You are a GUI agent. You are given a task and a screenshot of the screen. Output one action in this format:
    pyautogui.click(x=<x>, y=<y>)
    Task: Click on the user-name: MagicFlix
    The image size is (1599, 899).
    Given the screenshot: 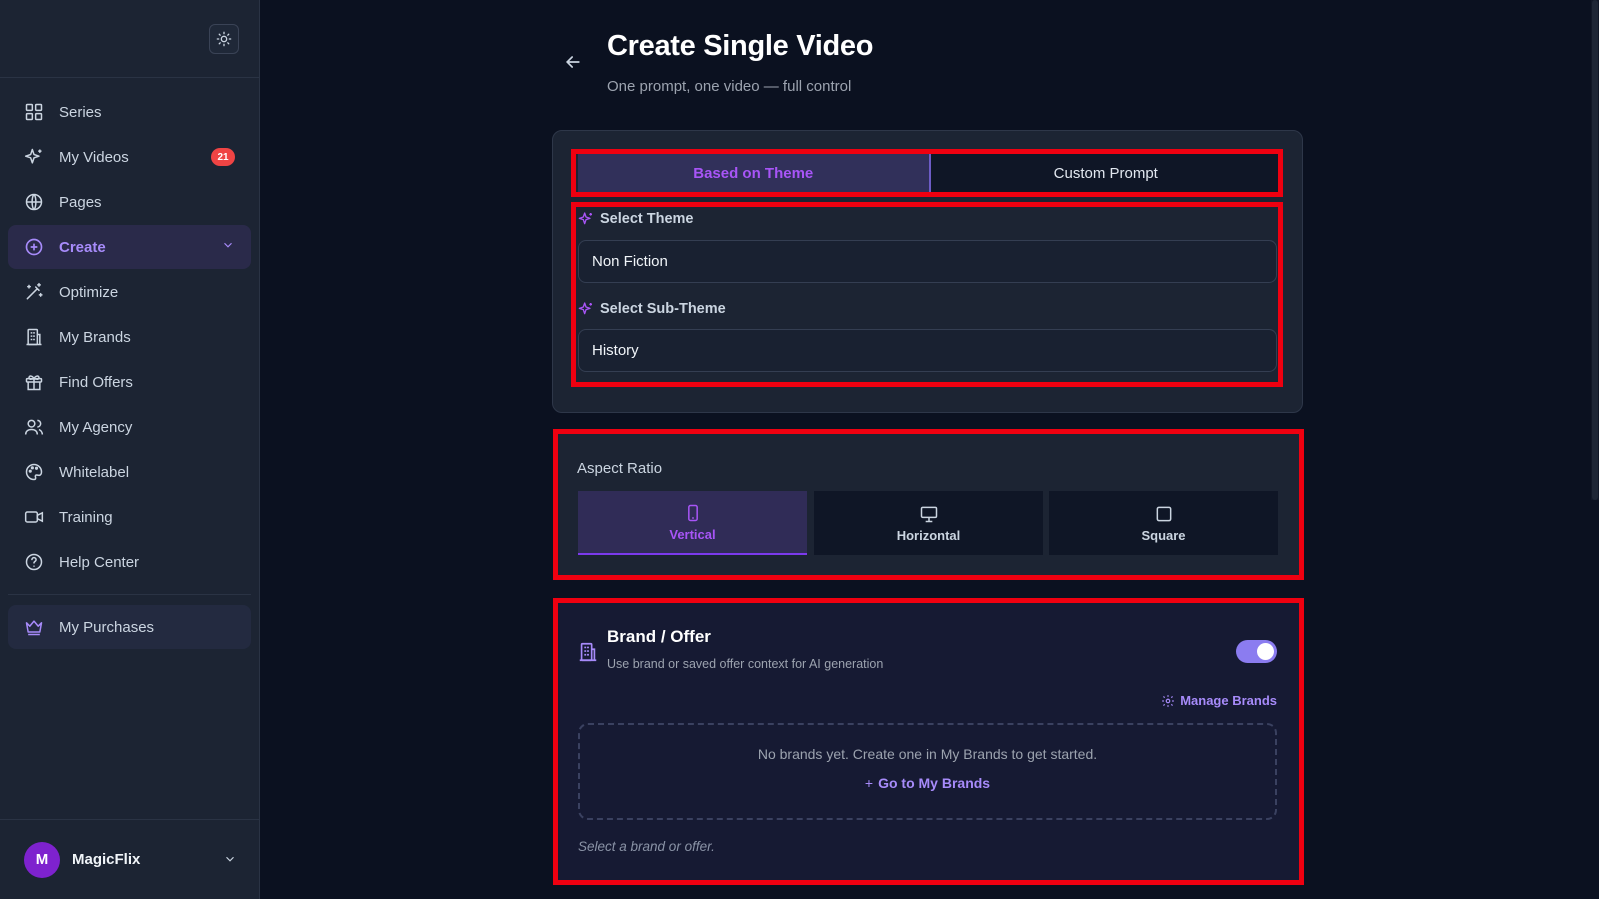 What is the action you would take?
    pyautogui.click(x=106, y=859)
    